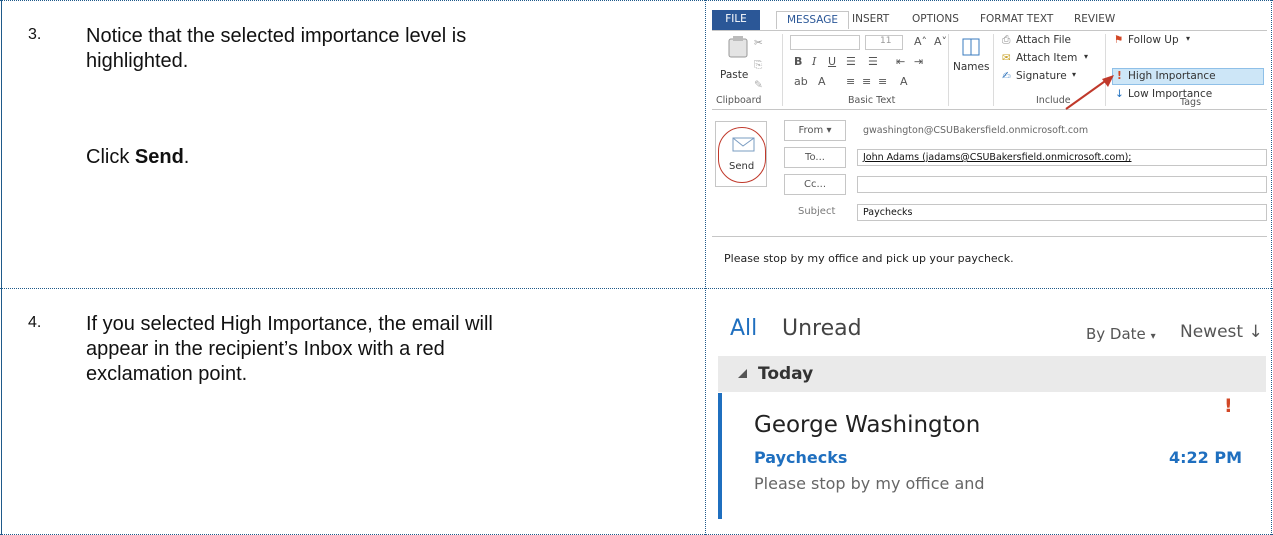  Describe the element at coordinates (720, 456) in the screenshot. I see `selected-message-bar` at that location.